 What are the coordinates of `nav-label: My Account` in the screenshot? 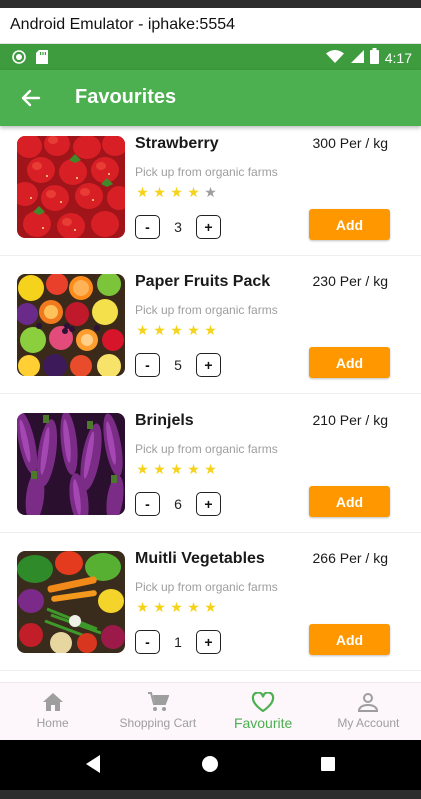 It's located at (368, 723).